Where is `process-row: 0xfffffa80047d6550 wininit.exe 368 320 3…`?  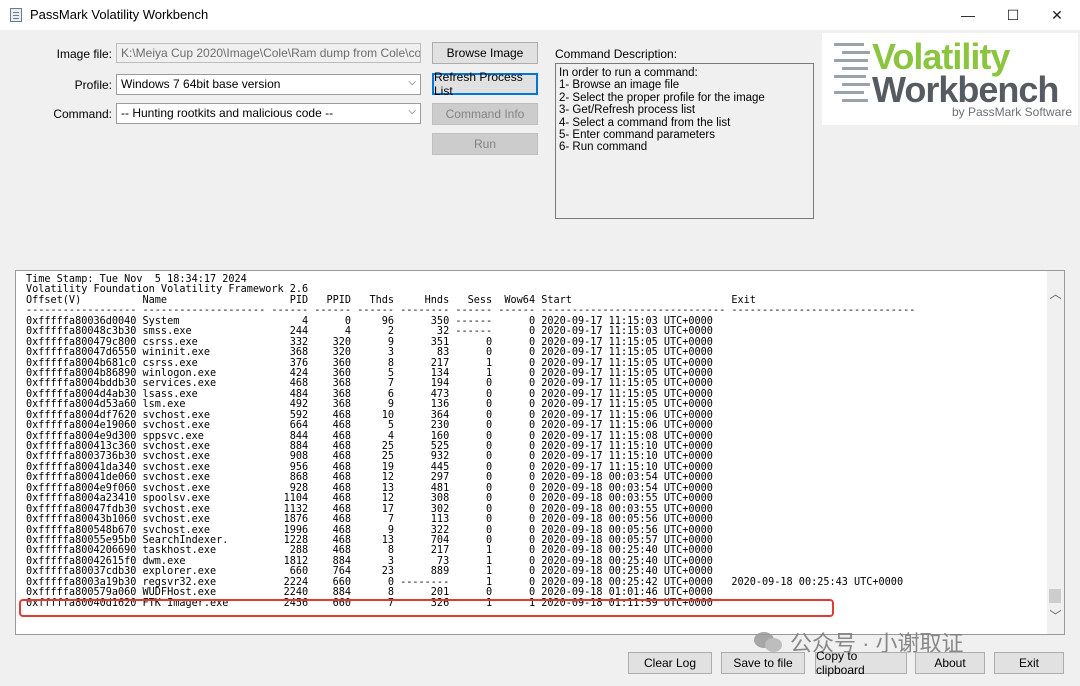
process-row: 0xfffffa80047d6550 wininit.exe 368 320 3… is located at coordinates (379, 353).